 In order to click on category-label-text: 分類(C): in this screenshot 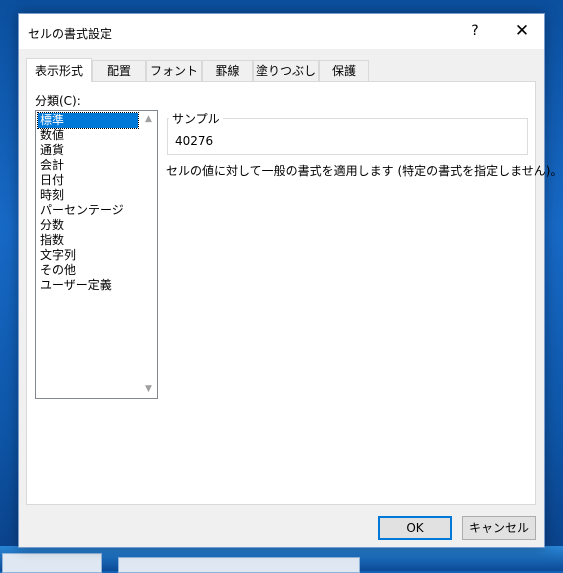, I will do `click(58, 101)`.